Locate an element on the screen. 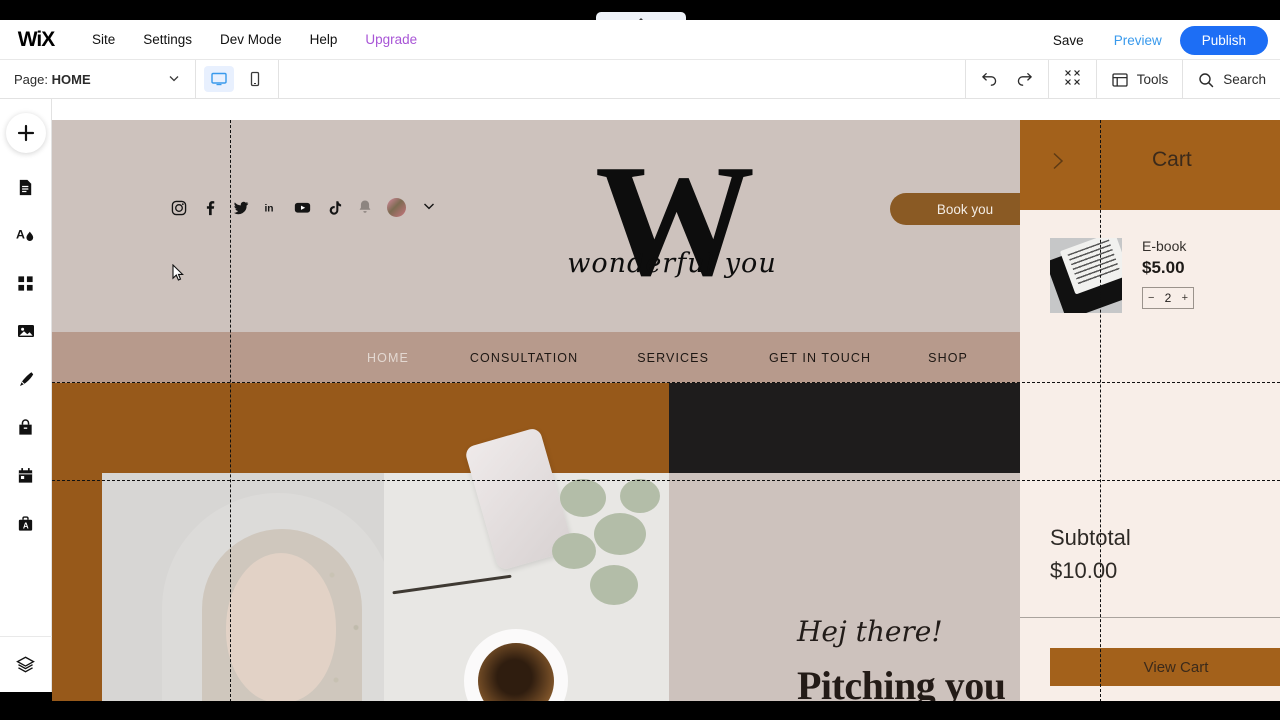  quantity-value: 2 is located at coordinates (1168, 298).